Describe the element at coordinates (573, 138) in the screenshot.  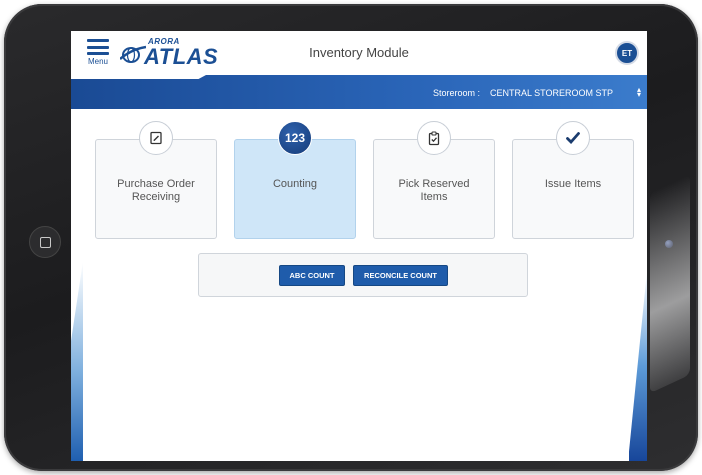
I see `checkmark-icon` at that location.